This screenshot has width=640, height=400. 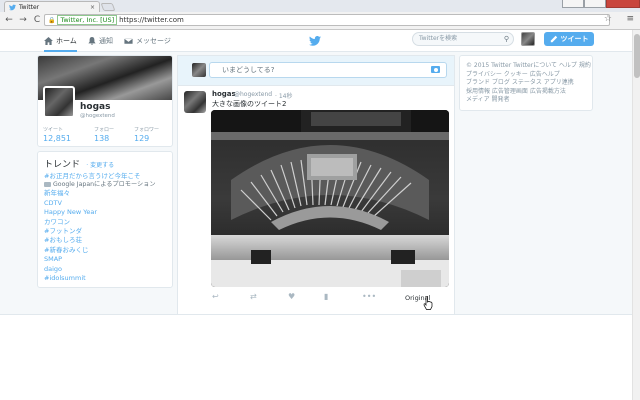 I want to click on like-heart-icon: ♥, so click(x=291, y=296).